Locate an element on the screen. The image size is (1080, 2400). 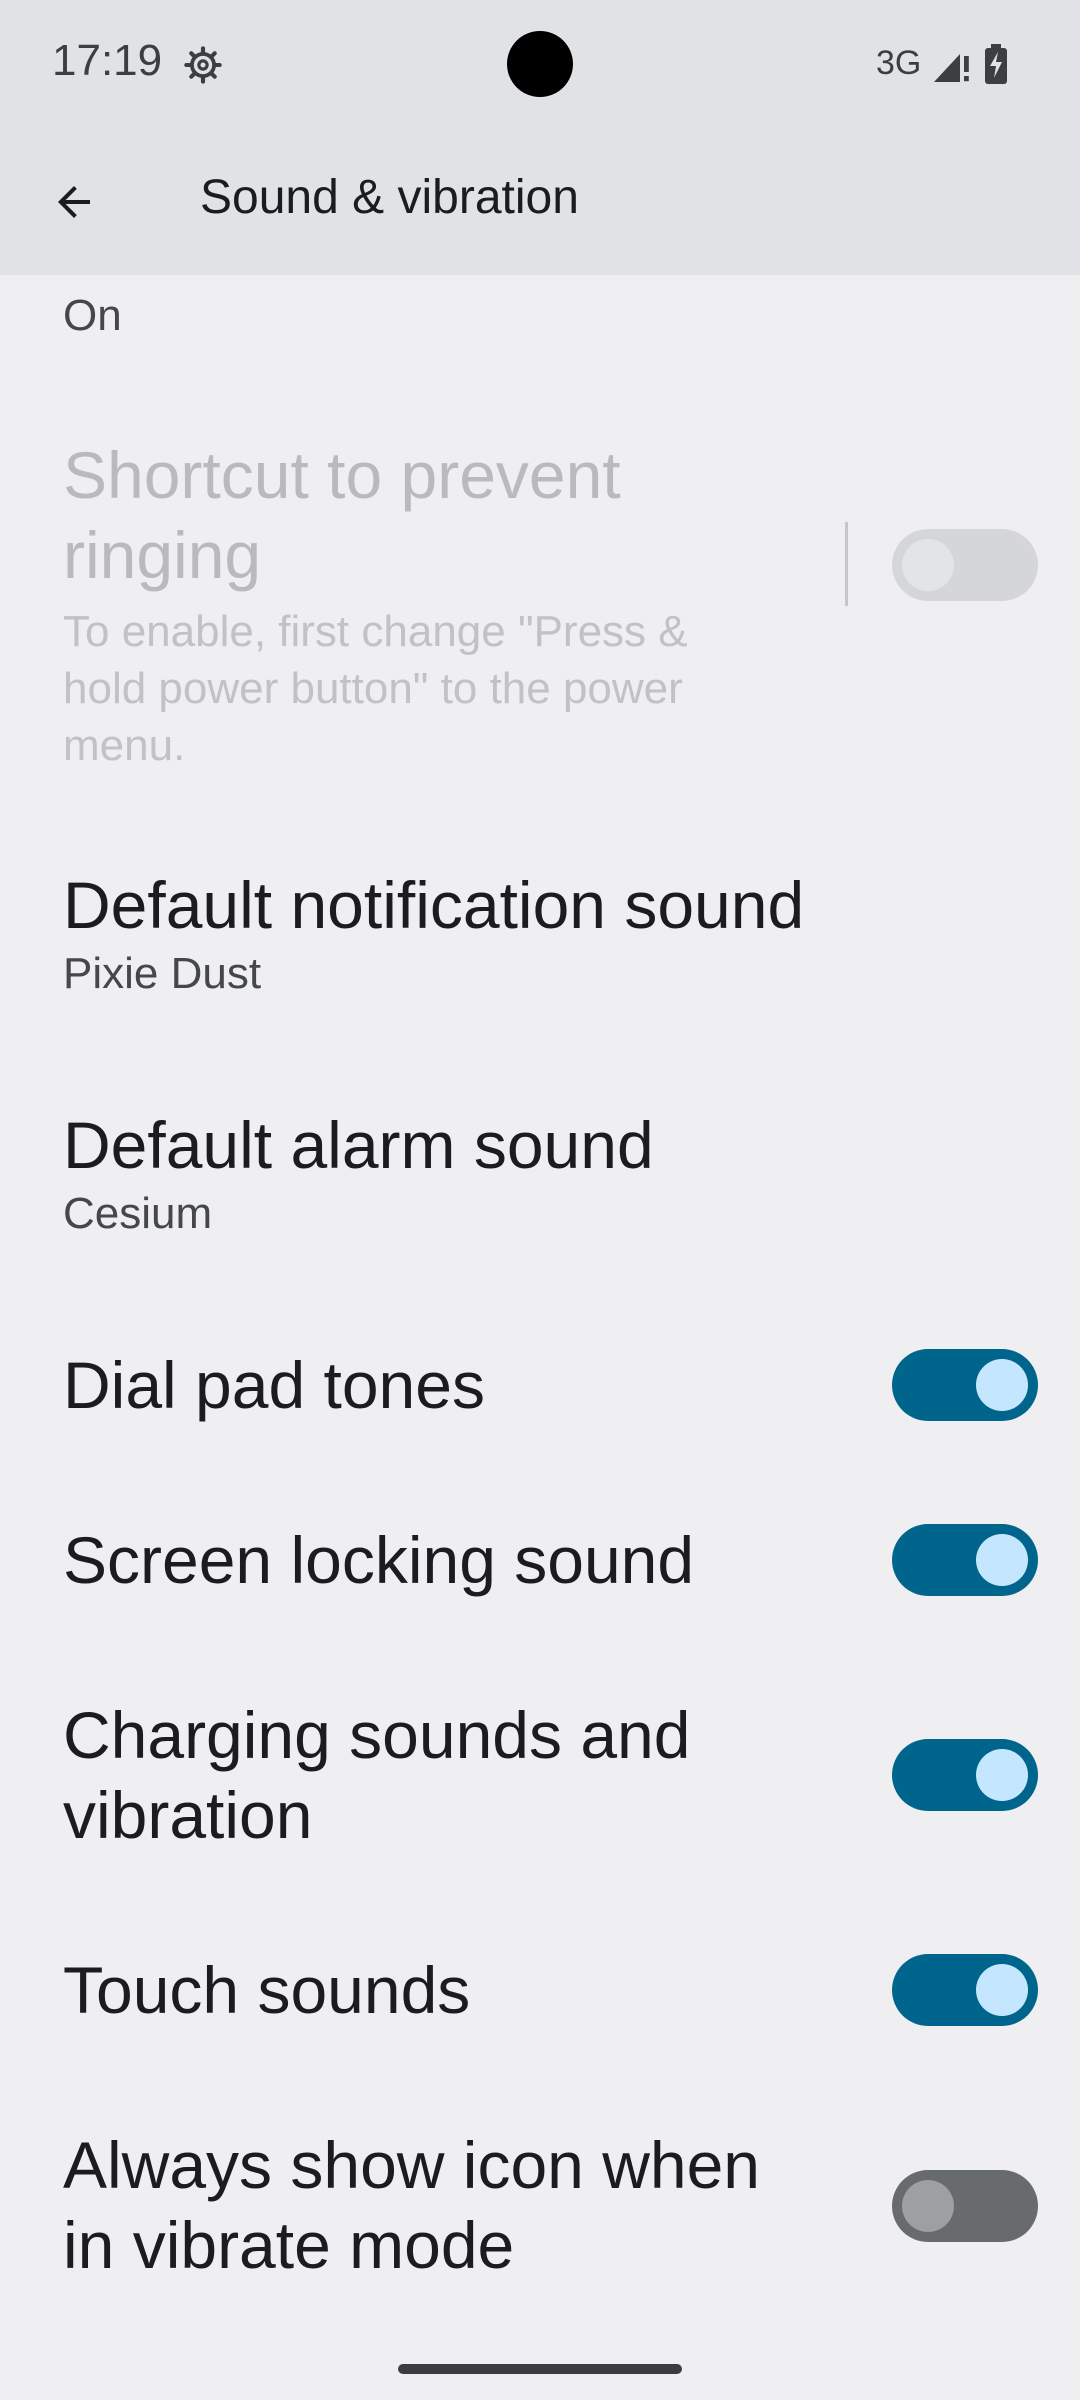
list-item-dial-pad-tones: Dial pad tones is located at coordinates (540, 1385).